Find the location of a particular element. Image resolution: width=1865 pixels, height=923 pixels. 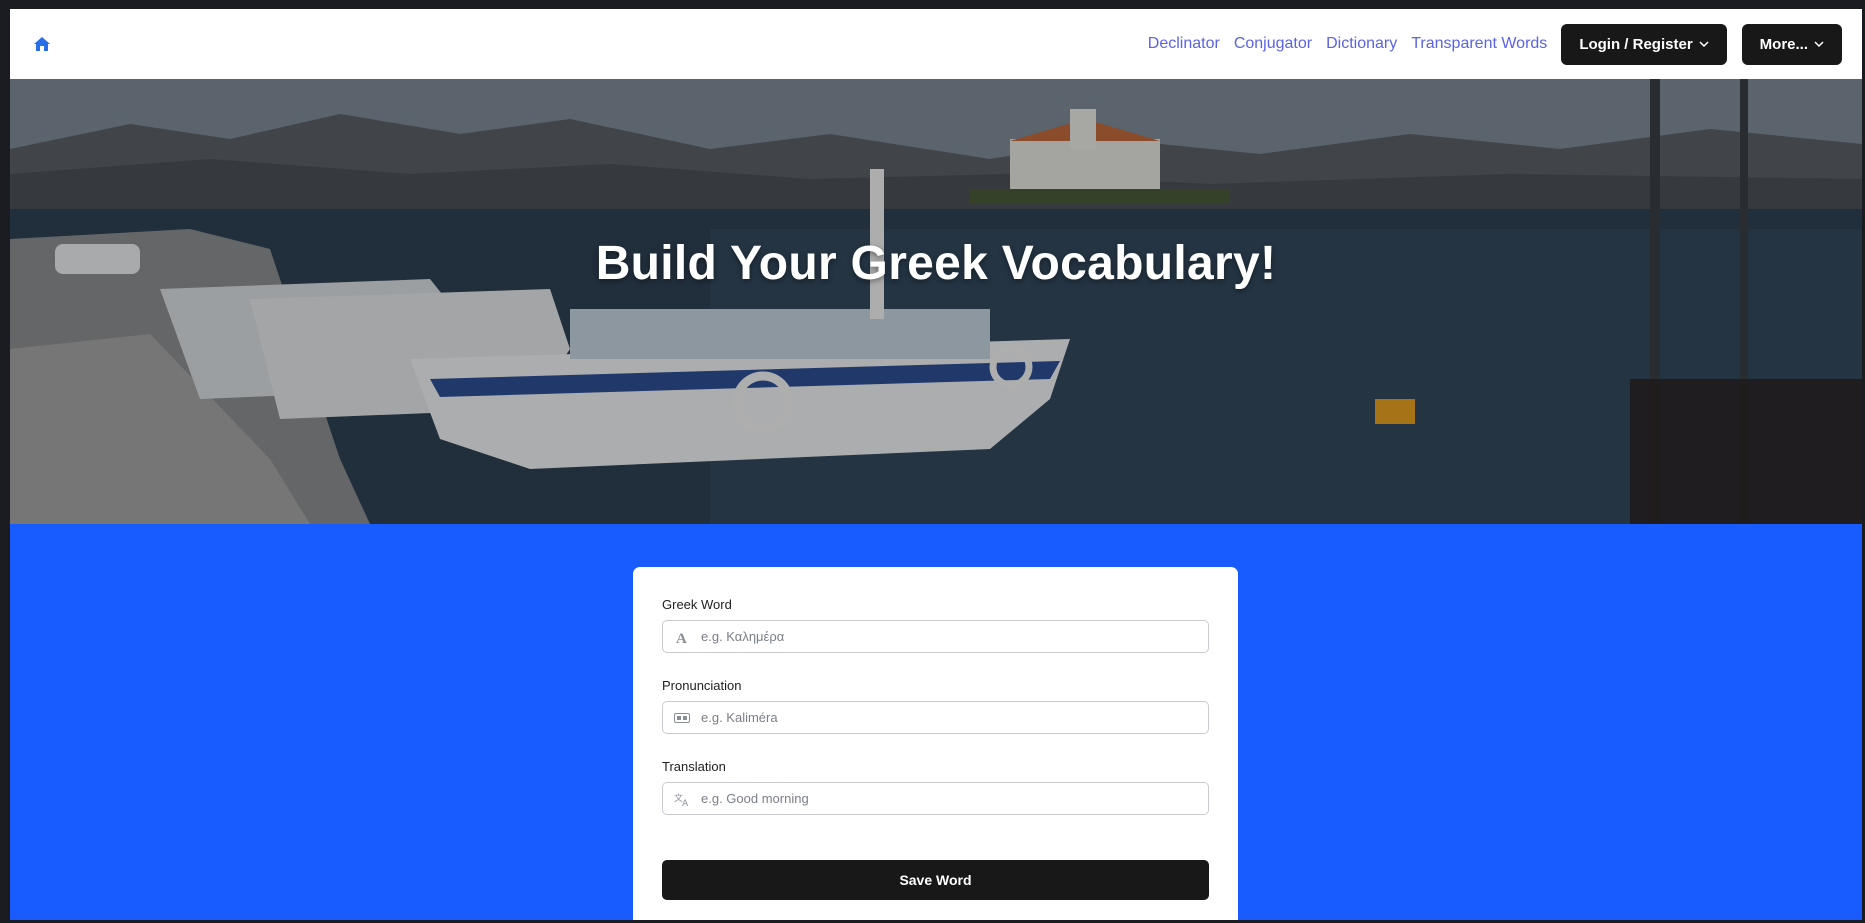

login-register-button: Login / Register is located at coordinates (1644, 44).